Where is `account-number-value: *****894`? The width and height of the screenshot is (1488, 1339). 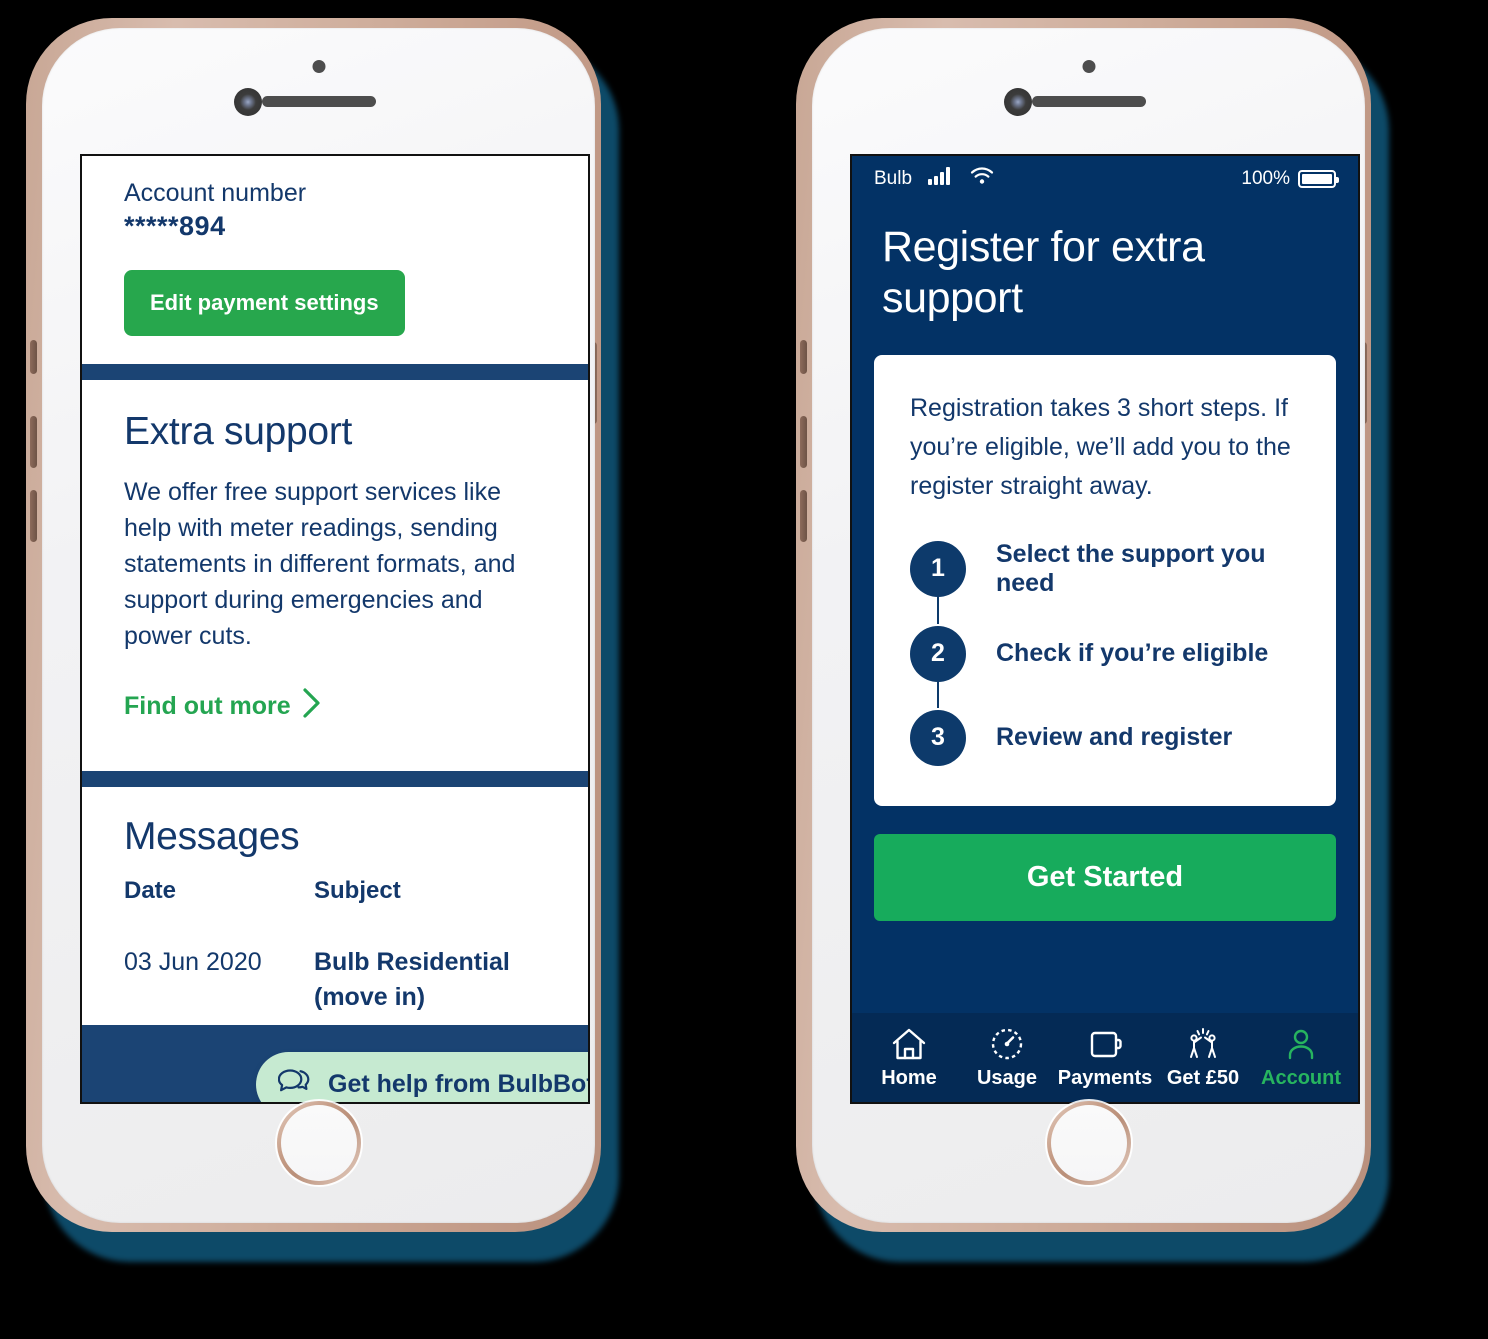 account-number-value: *****894 is located at coordinates (175, 226).